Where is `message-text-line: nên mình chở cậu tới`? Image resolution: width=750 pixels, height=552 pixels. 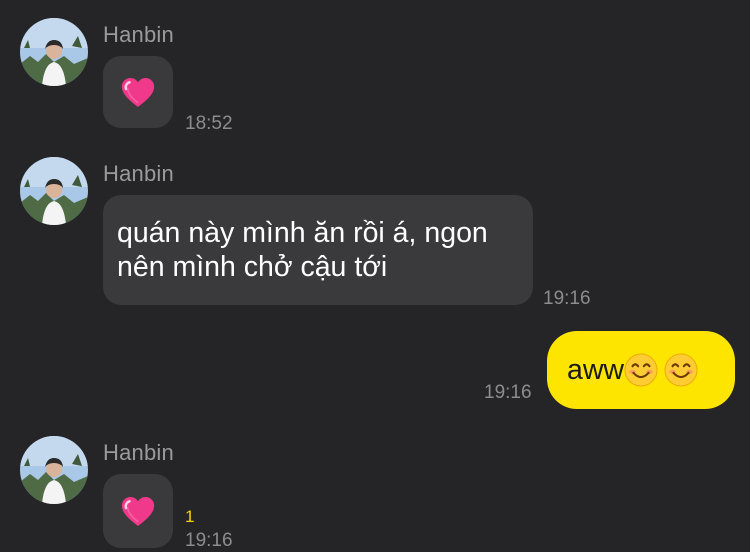
message-text-line: nên mình chở cậu tới is located at coordinates (252, 267).